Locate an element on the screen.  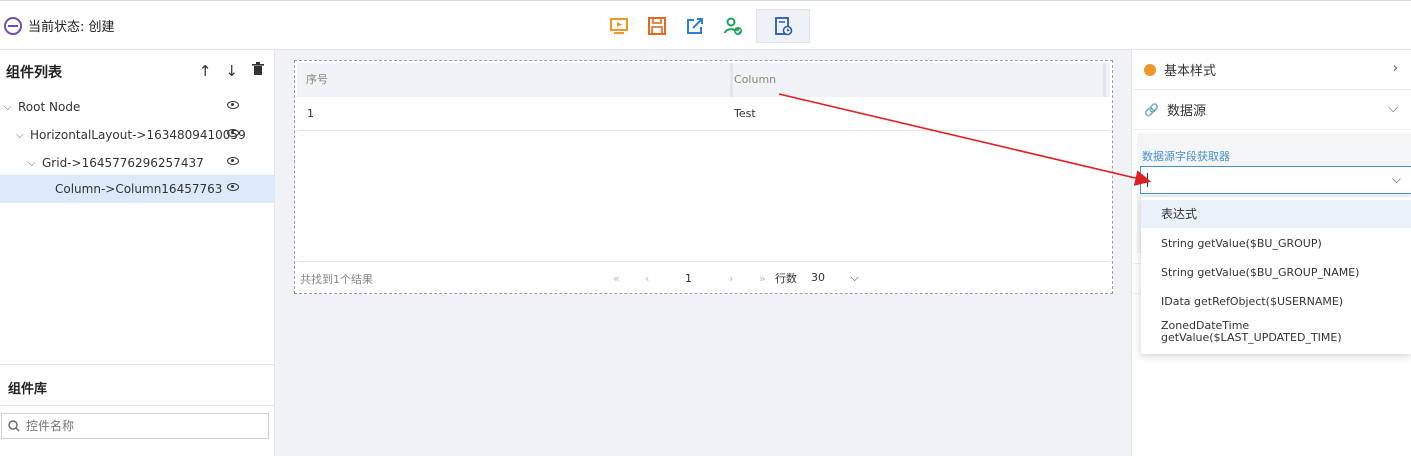
grid-footer: 共找到1个结果 « ‹ 1 › » 行数 30 ⌵ is located at coordinates (703, 276).